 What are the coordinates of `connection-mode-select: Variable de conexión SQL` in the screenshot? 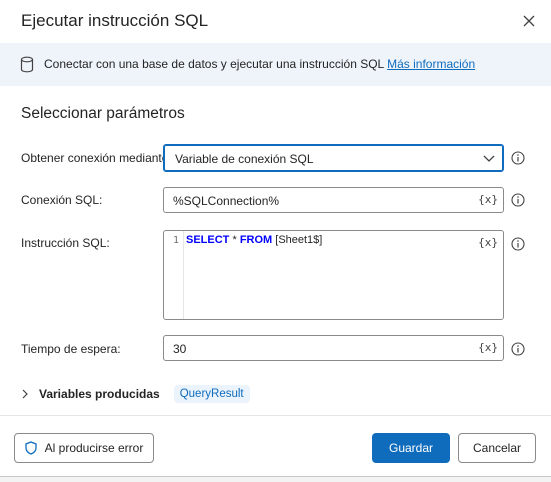 It's located at (333, 158).